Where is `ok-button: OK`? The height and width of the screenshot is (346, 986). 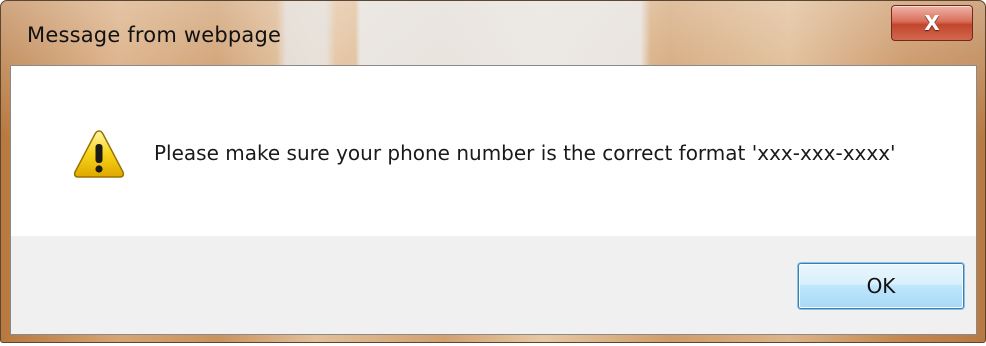 ok-button: OK is located at coordinates (881, 286).